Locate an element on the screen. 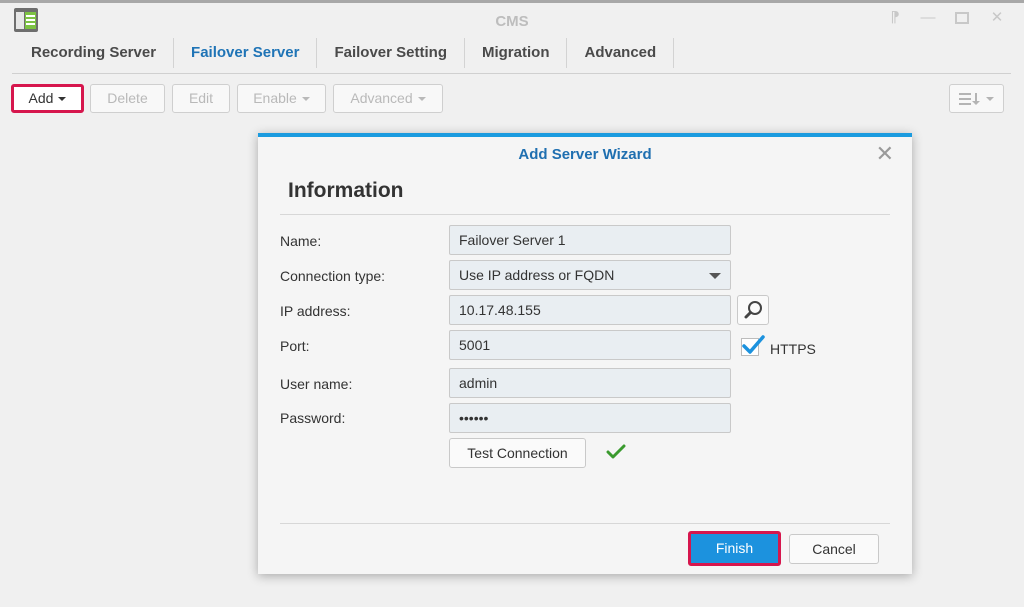 The height and width of the screenshot is (607, 1024). success-check-icon is located at coordinates (616, 451).